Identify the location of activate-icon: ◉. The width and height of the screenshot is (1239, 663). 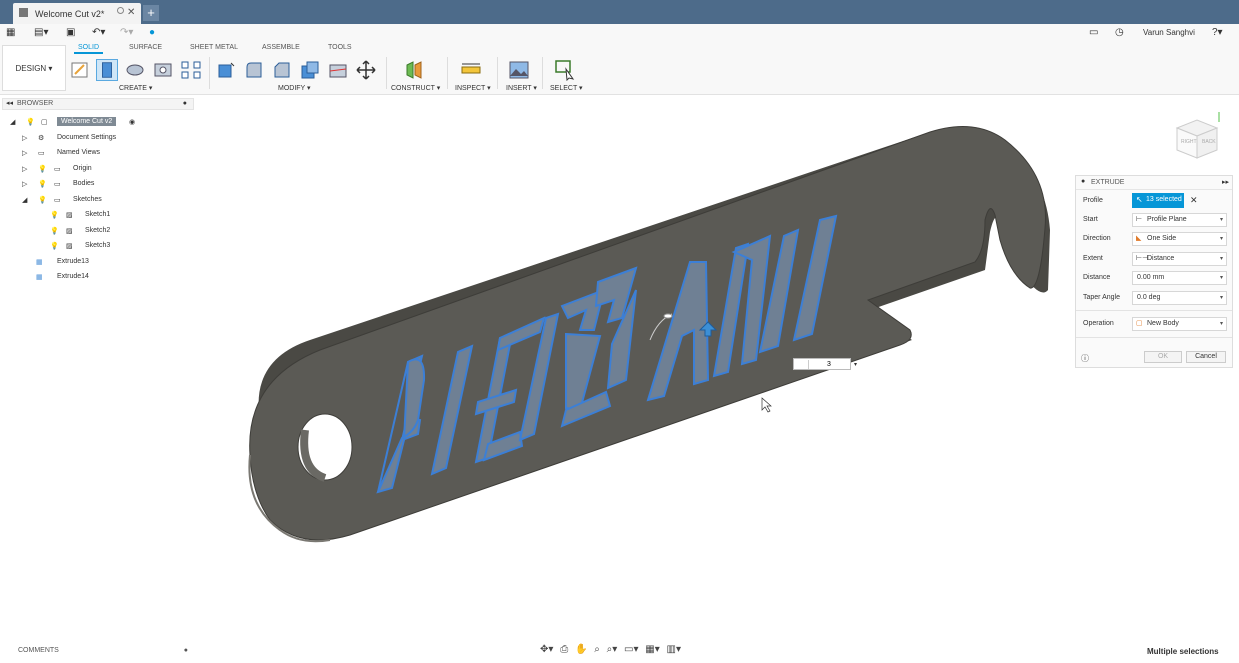
(132, 122).